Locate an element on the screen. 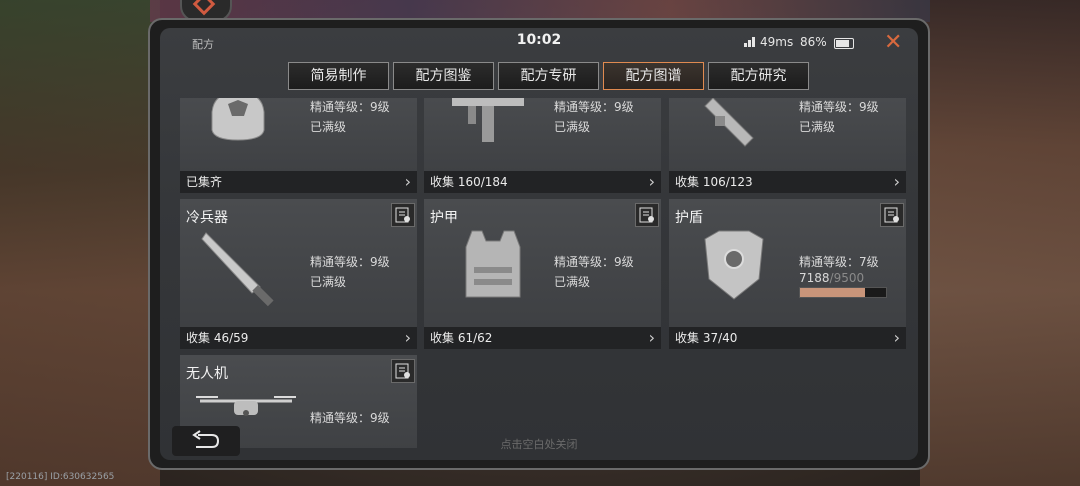  card-title: 无人机 is located at coordinates (207, 374).